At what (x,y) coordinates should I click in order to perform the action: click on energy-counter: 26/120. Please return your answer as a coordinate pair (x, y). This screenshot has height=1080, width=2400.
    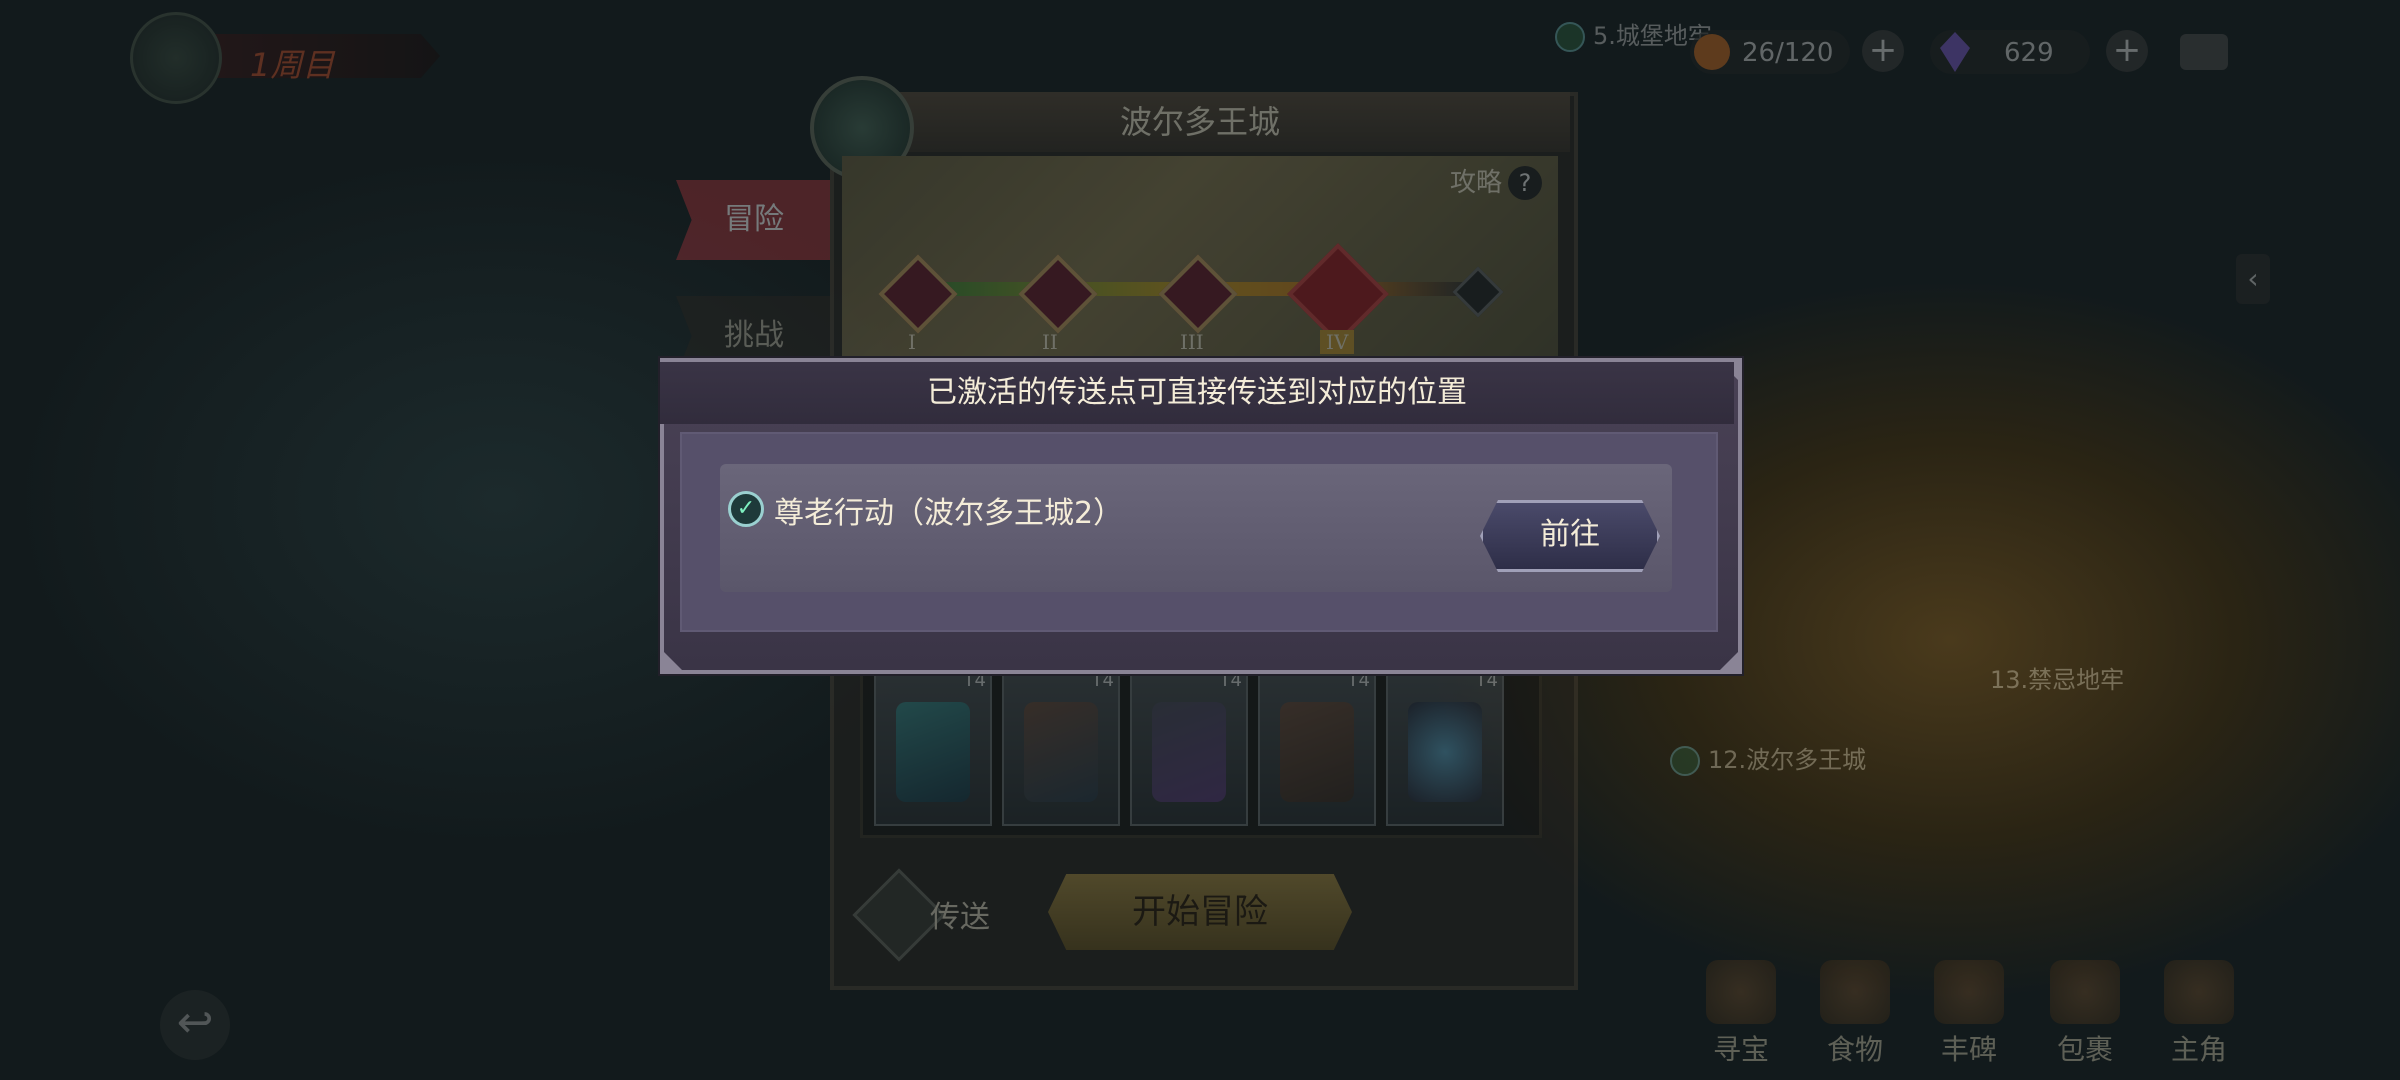
    Looking at the image, I should click on (1770, 52).